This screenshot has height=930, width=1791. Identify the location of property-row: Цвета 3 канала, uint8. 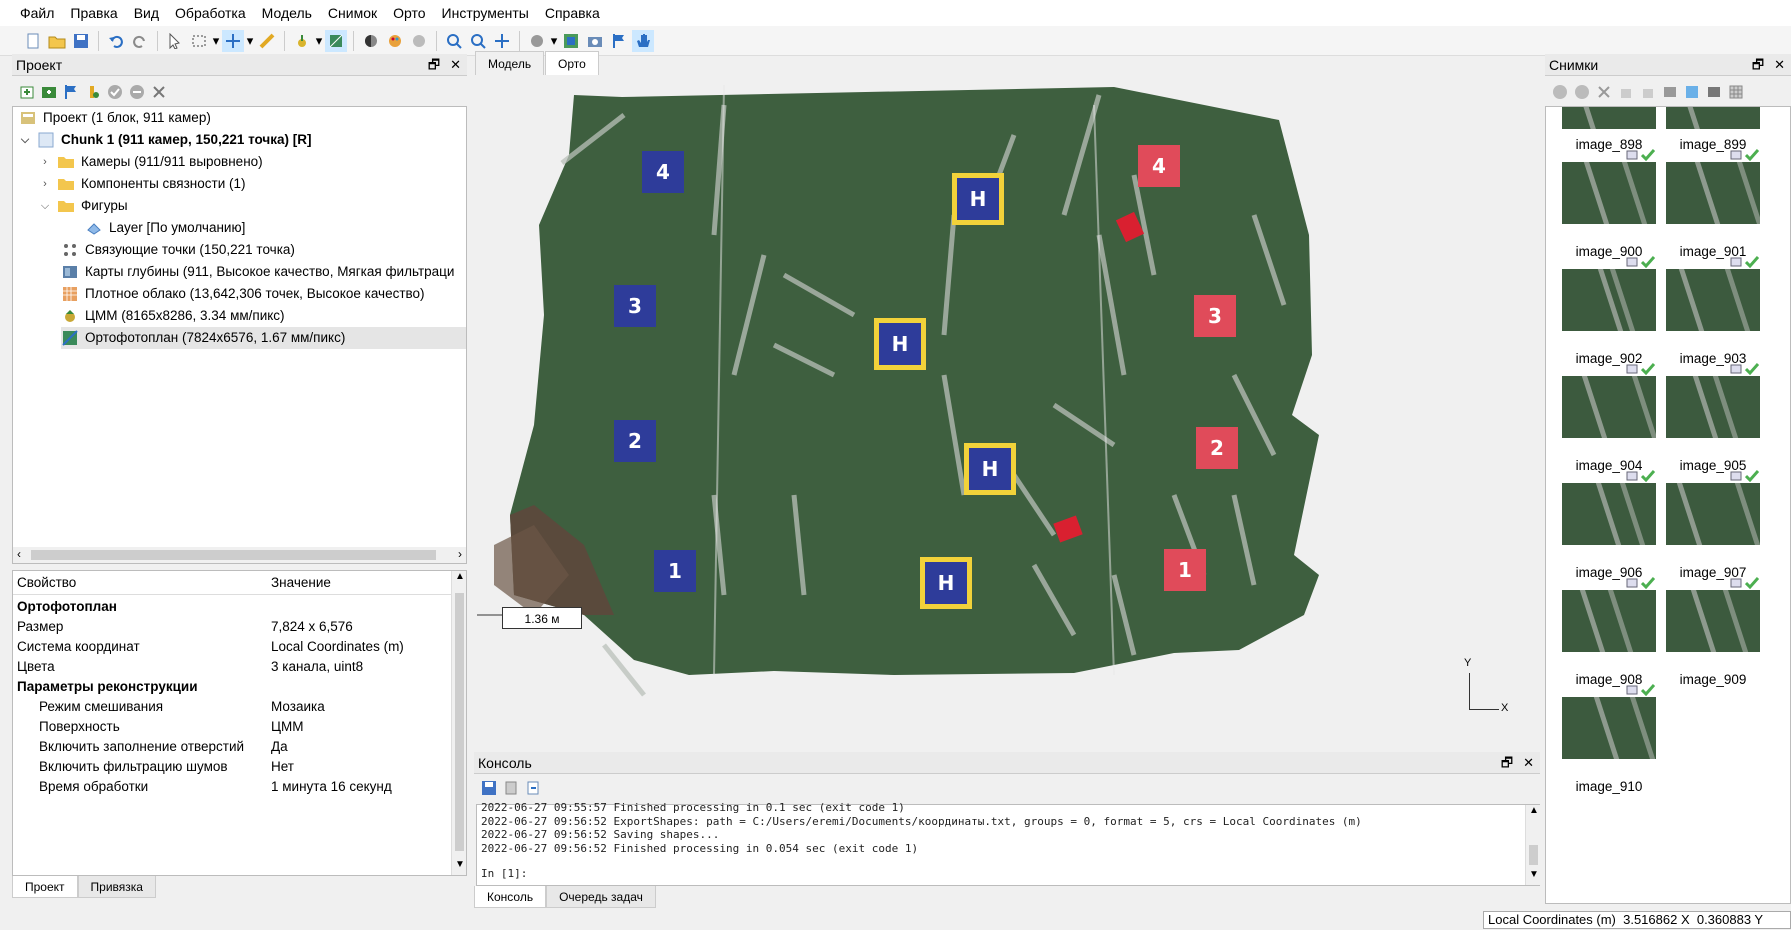
(233, 667).